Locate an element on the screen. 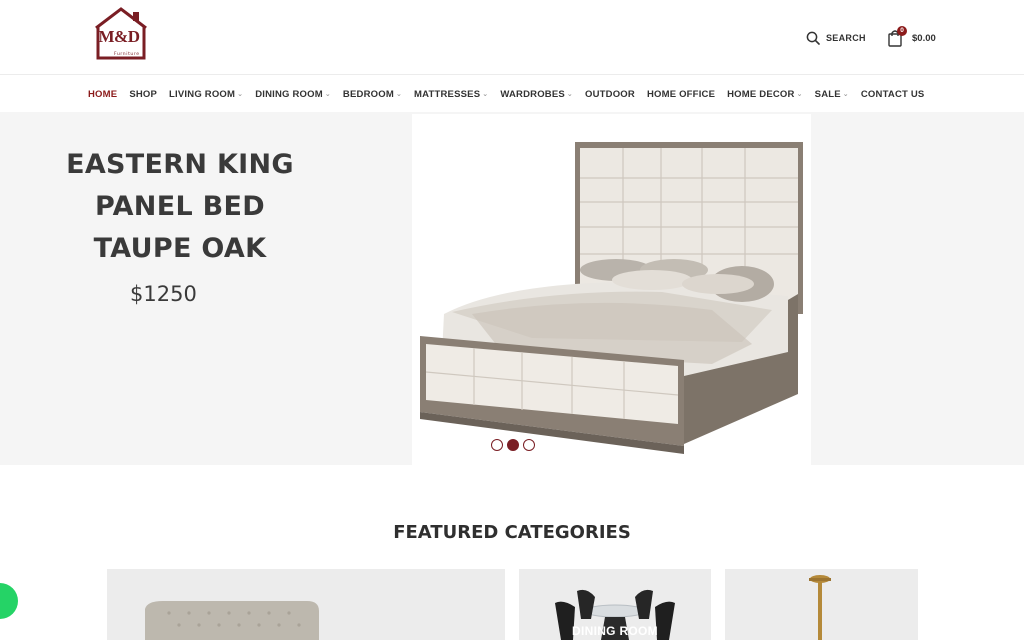  category-card-bedroom is located at coordinates (306, 604).